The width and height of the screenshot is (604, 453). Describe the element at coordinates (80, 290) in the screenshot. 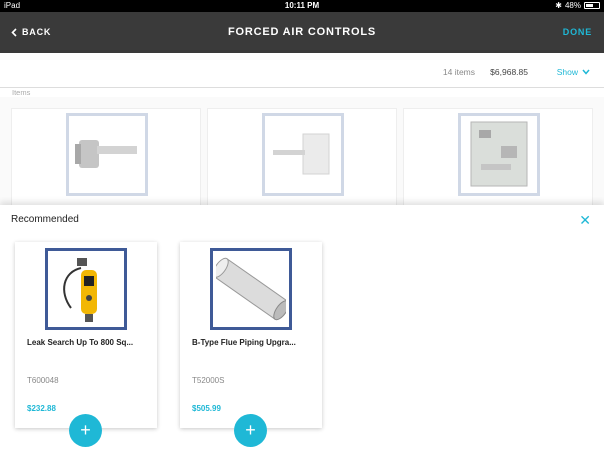

I see `leak-detector-image` at that location.